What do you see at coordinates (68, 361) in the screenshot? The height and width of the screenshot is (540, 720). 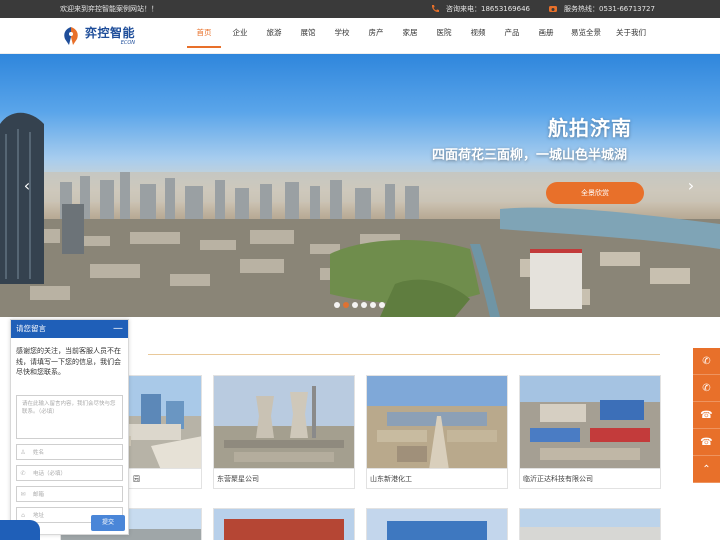 I see `chat-notice: 感谢您的关注，当前客服人员不在线，请填写一下您的信息，我们会尽快和您联系。` at bounding box center [68, 361].